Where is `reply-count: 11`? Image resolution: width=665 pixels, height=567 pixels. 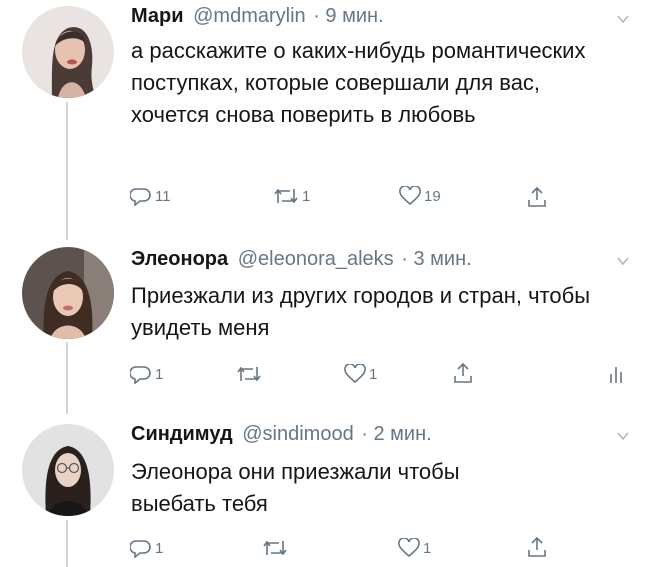
reply-count: 11 is located at coordinates (163, 196).